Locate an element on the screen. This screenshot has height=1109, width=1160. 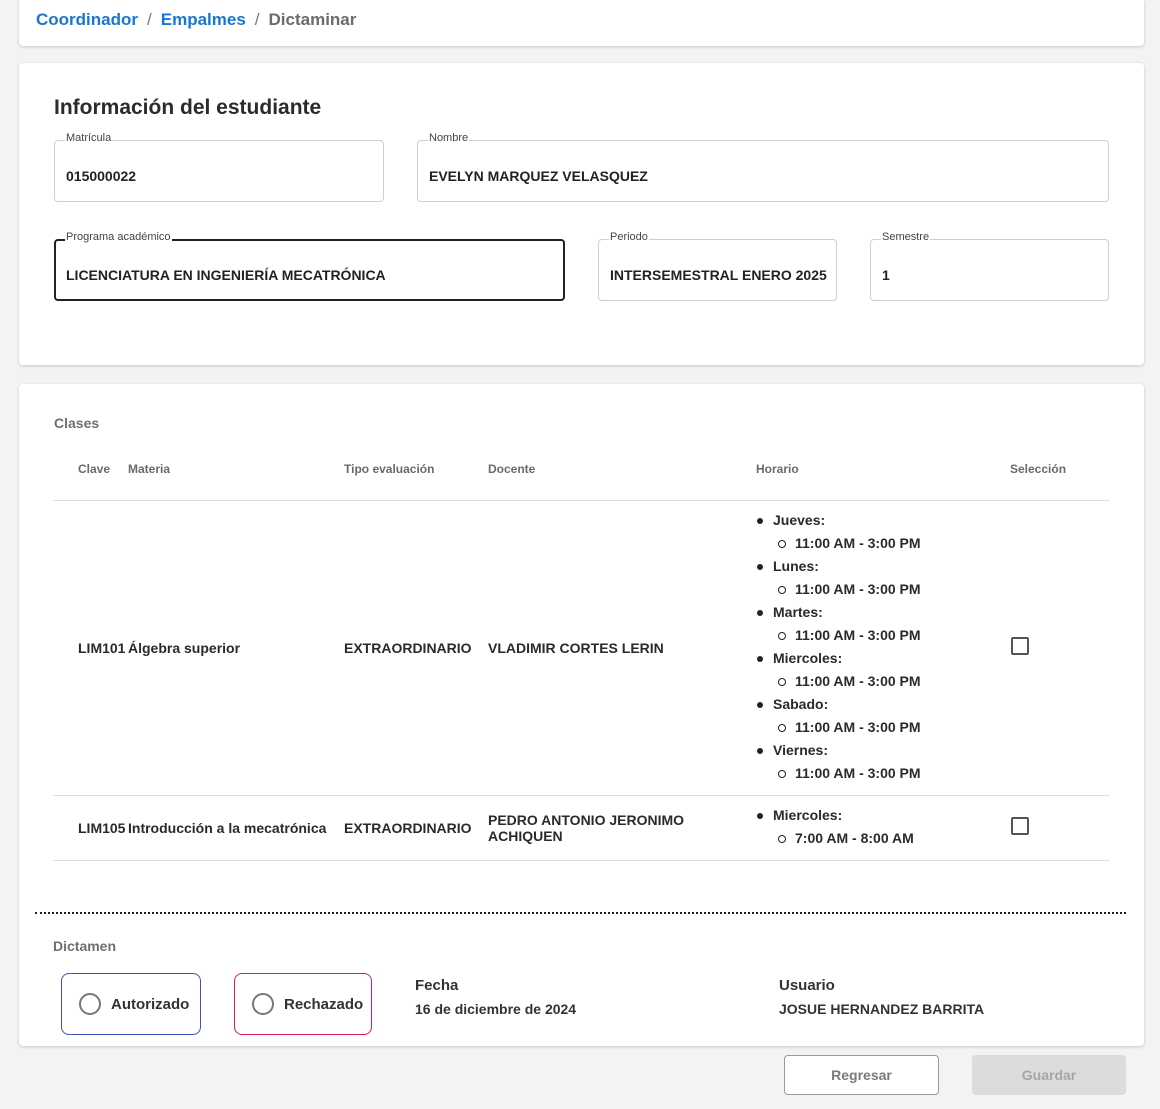
radio-autorizado: Autorizado is located at coordinates (131, 1004).